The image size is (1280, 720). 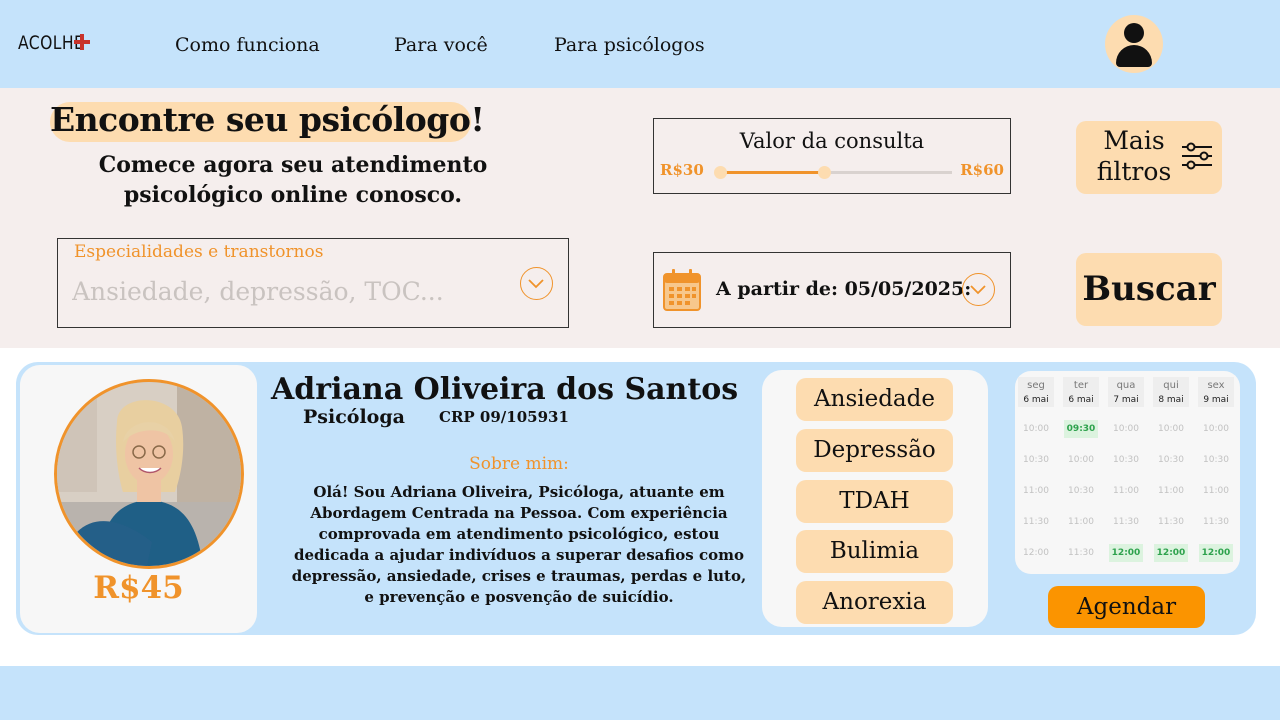 What do you see at coordinates (1081, 385) in the screenshot?
I see `day-name: ter` at bounding box center [1081, 385].